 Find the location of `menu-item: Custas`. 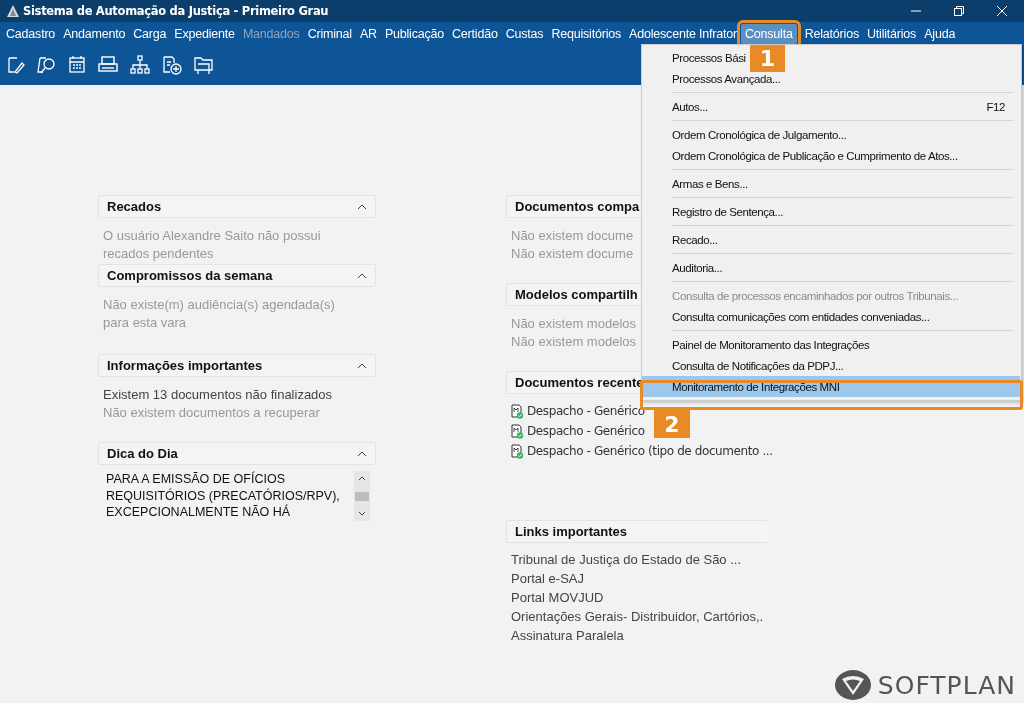

menu-item: Custas is located at coordinates (524, 33).